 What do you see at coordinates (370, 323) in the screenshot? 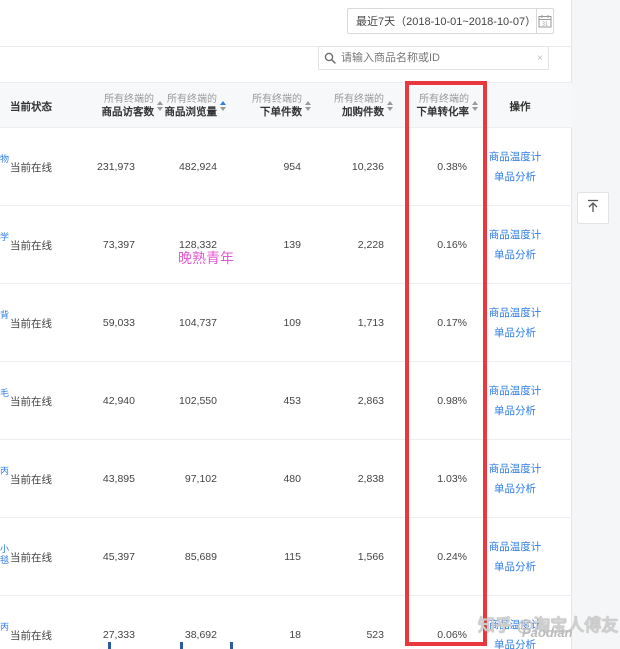
I see `cell-carts: 1,713` at bounding box center [370, 323].